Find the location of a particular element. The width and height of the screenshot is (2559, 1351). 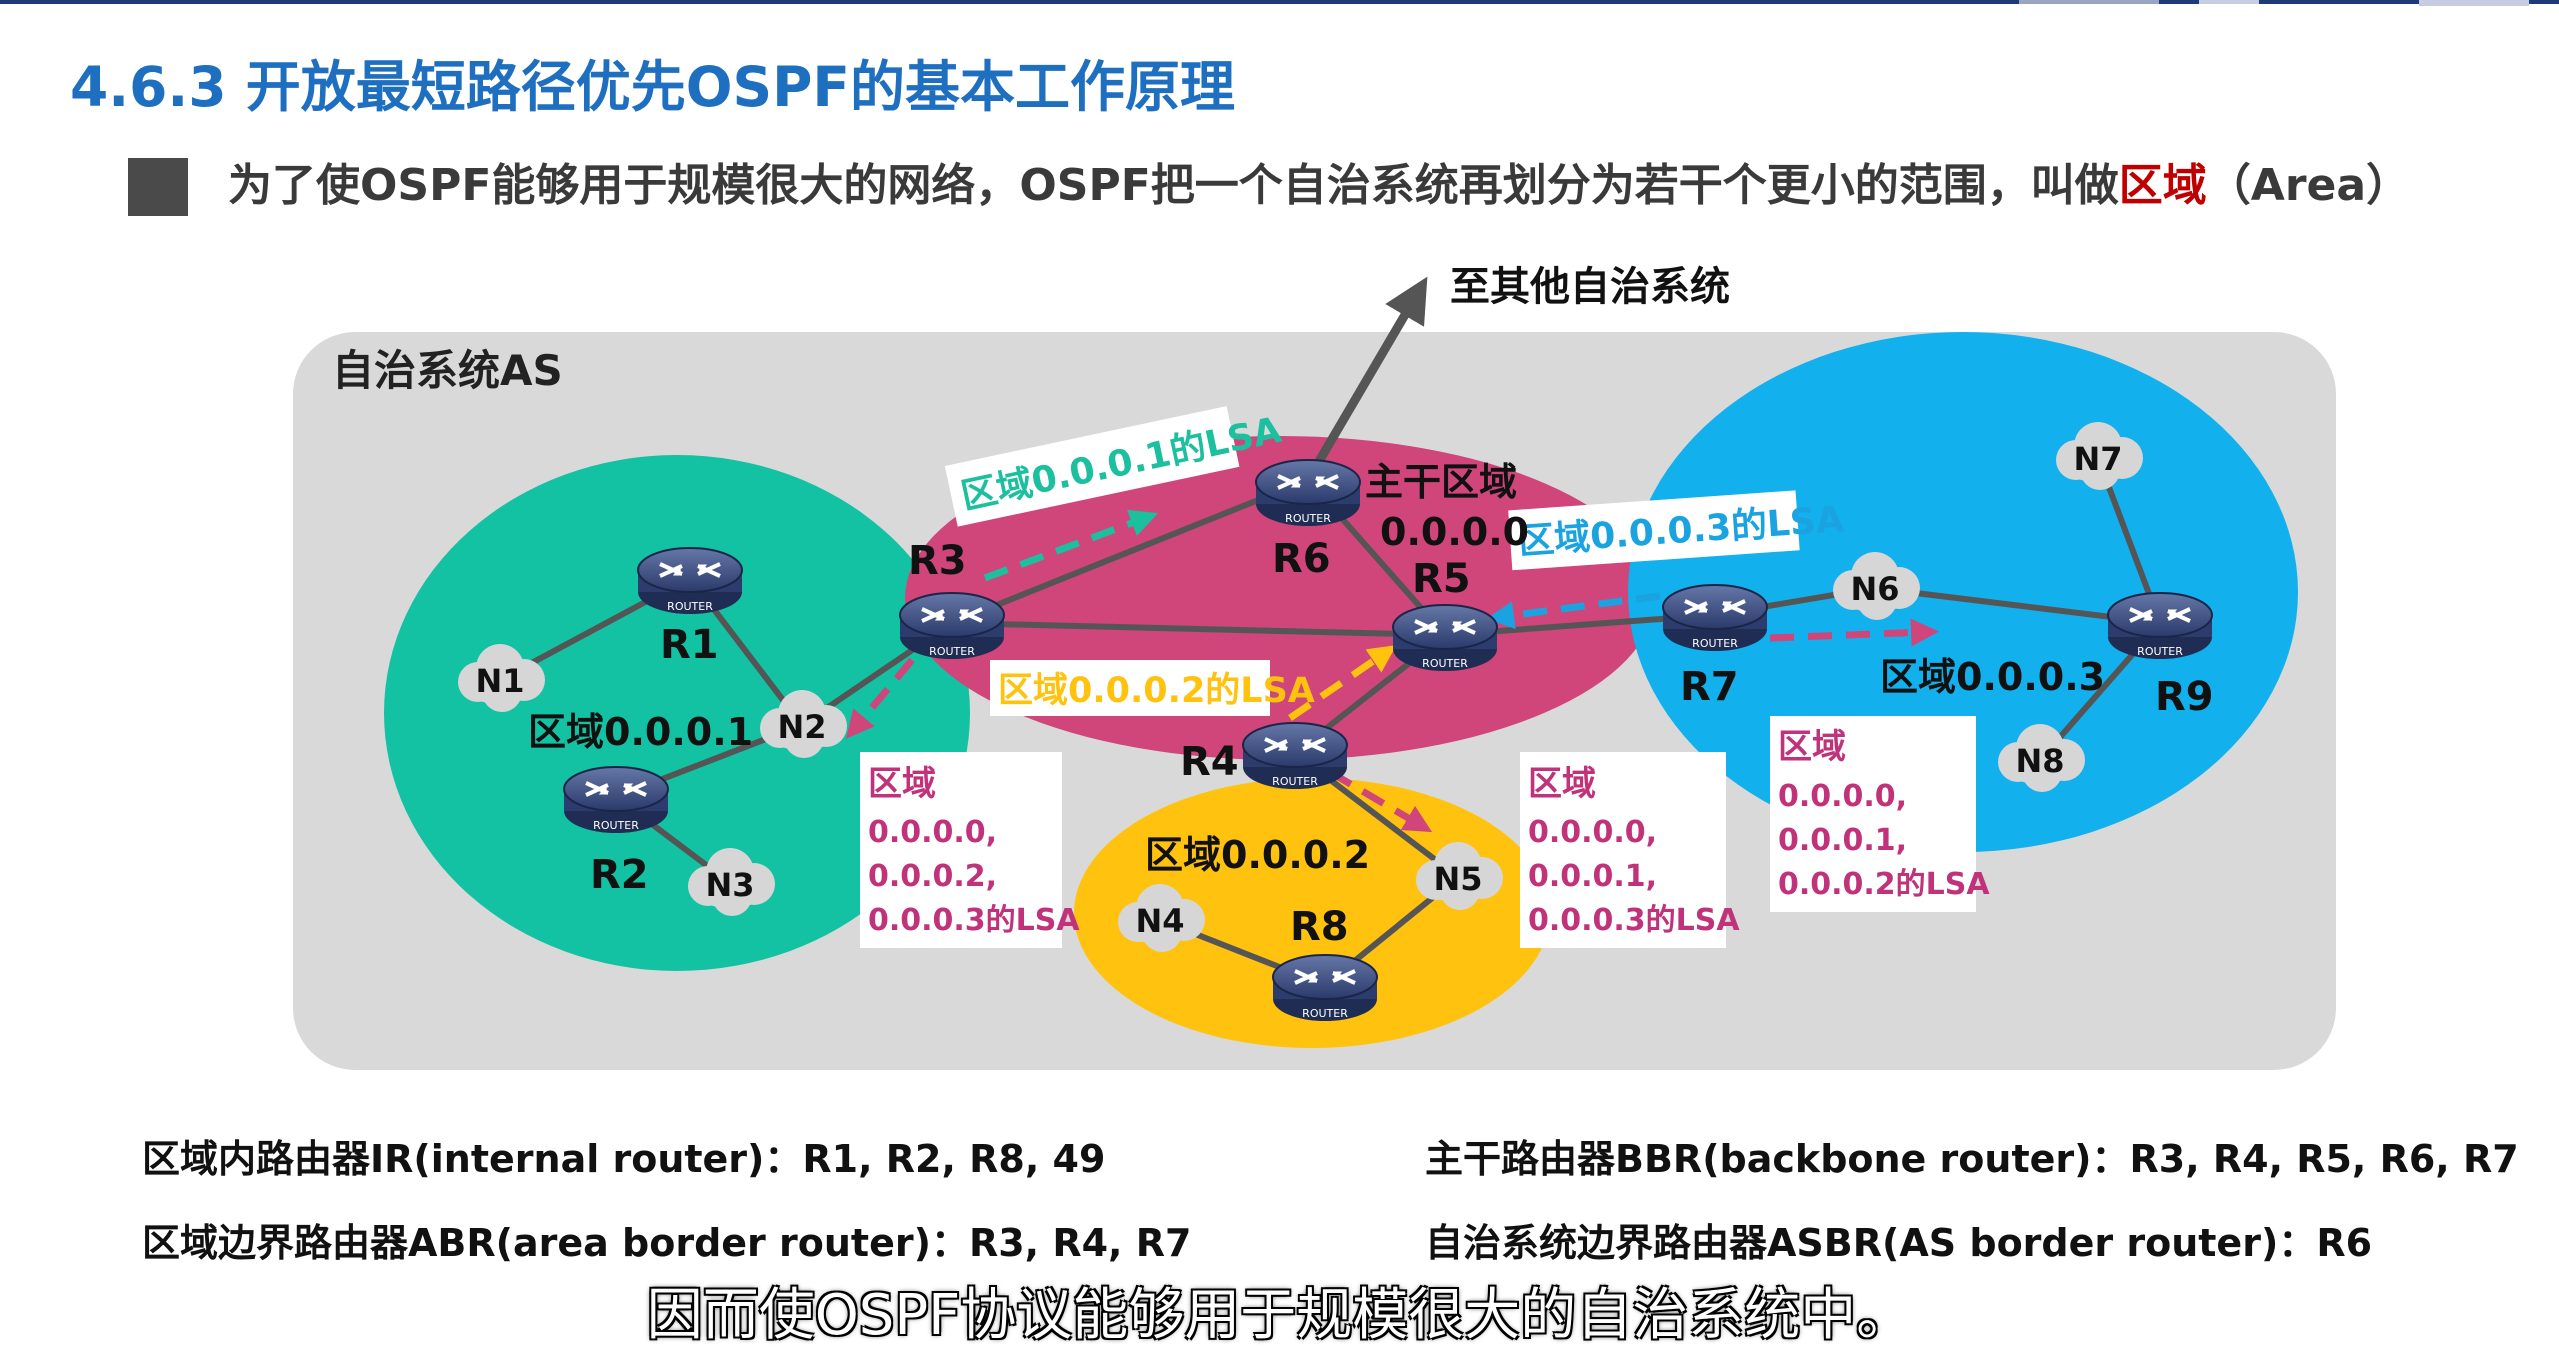

svg-text: 0.0.0.2, is located at coordinates (932, 876).